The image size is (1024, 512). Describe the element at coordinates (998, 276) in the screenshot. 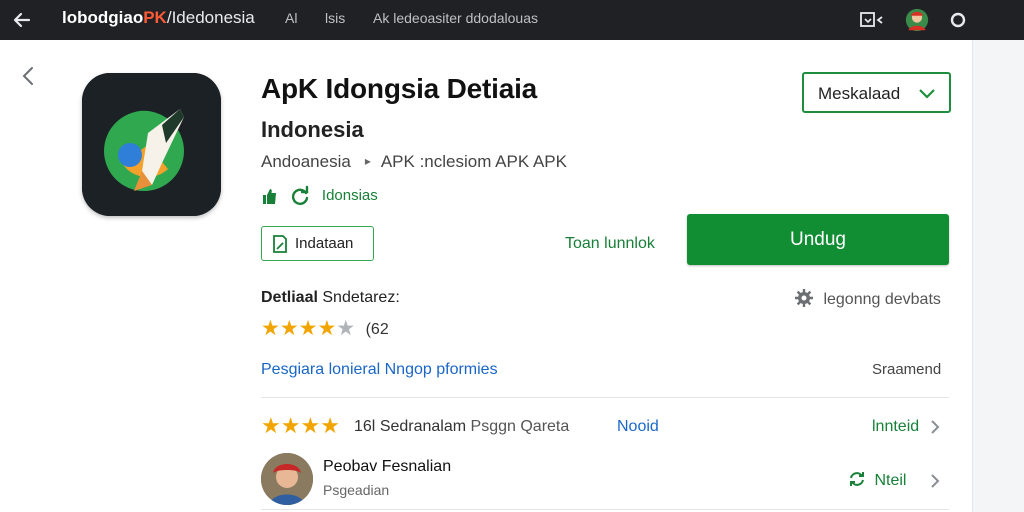

I see `right-gutter` at that location.